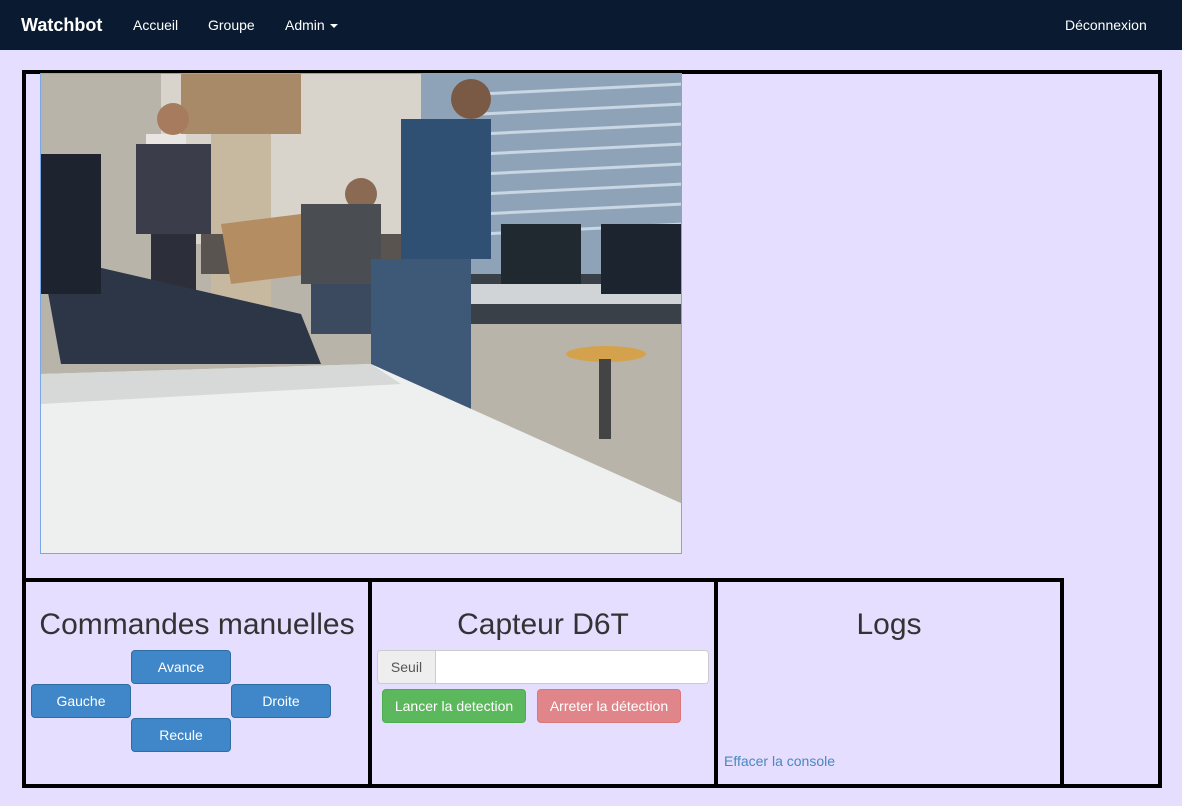  I want to click on threshold-input-group: Seuil, so click(543, 667).